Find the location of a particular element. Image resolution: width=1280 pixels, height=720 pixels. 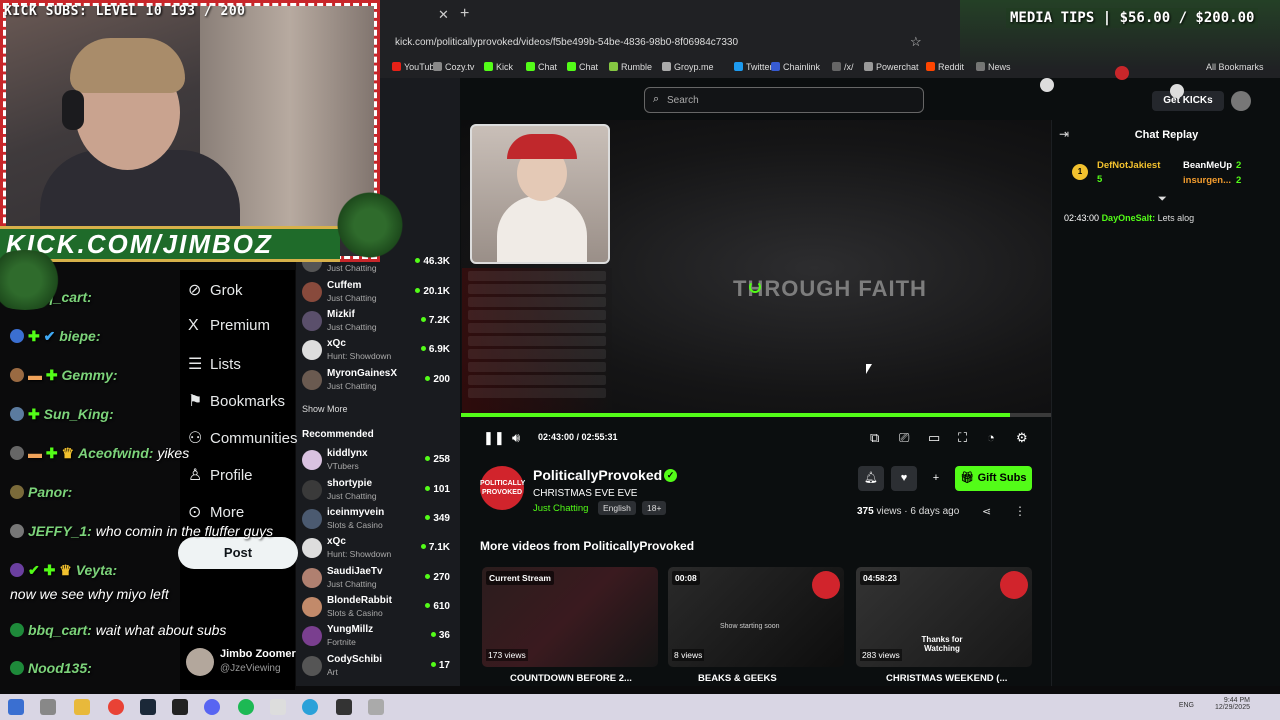

file-explorer-icon is located at coordinates (82, 707).